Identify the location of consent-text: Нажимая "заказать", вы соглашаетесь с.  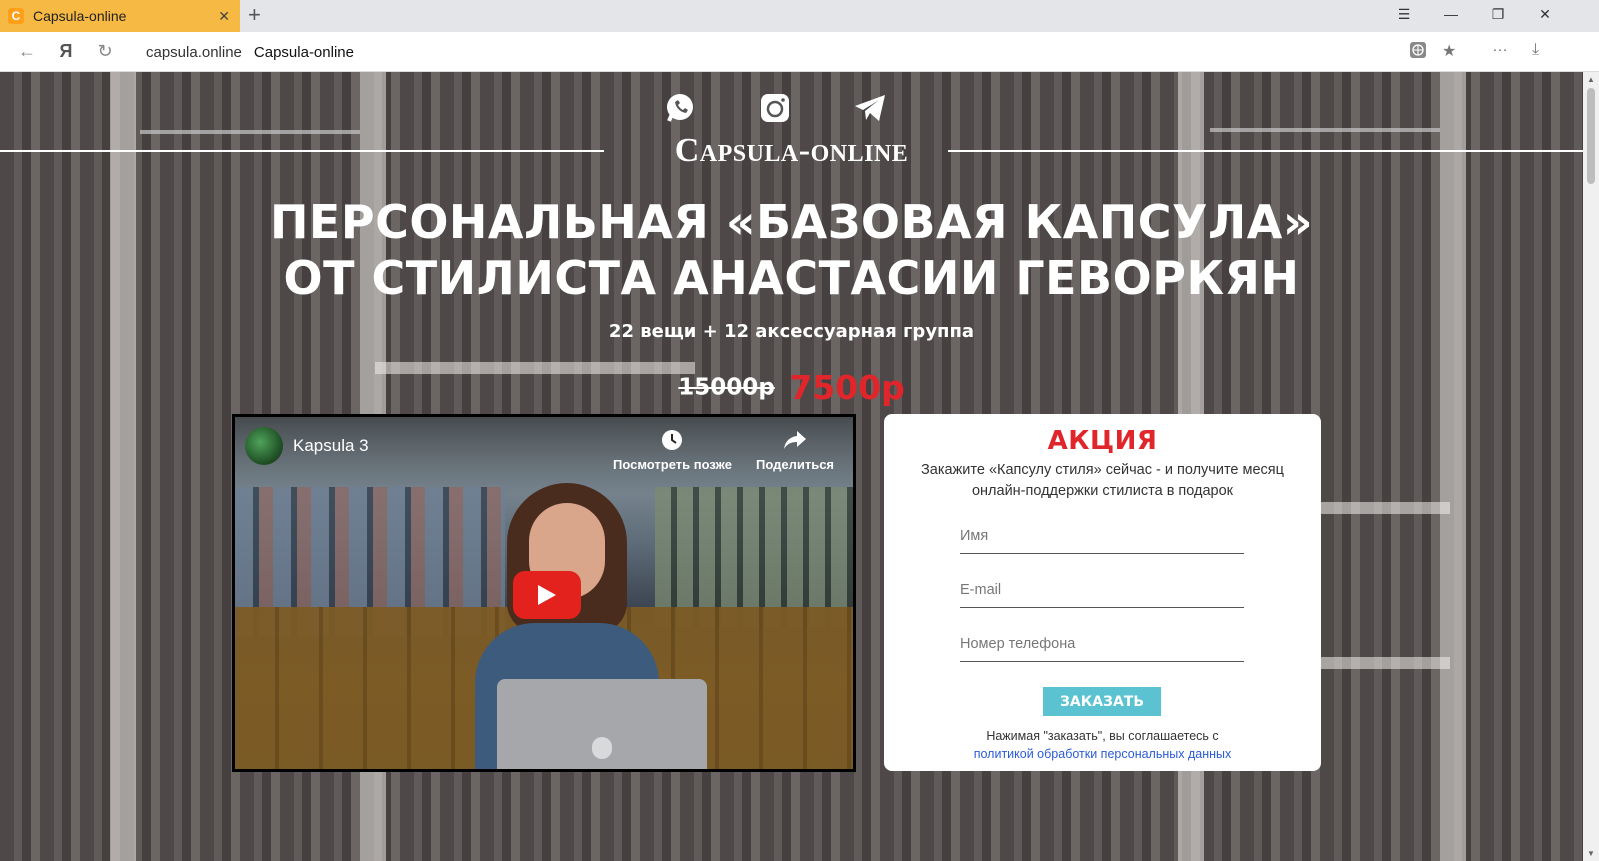
(1102, 736).